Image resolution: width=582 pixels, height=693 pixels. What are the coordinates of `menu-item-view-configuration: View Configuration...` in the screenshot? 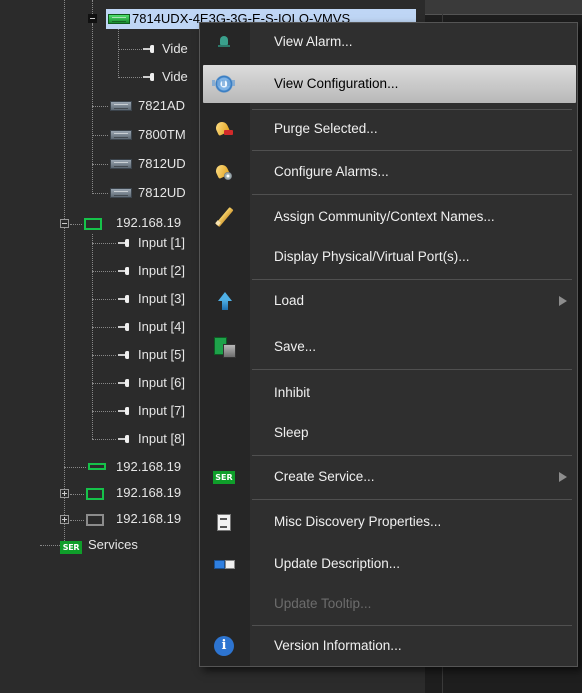 It's located at (389, 84).